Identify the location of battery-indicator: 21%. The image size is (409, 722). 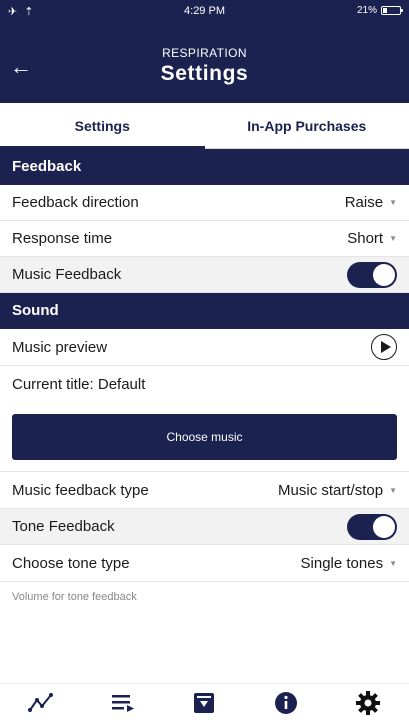
(379, 10).